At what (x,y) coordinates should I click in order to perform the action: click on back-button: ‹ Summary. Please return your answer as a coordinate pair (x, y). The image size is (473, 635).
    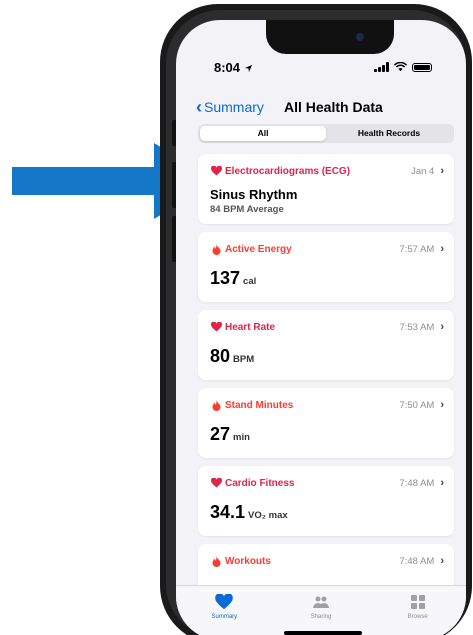
    Looking at the image, I should click on (230, 107).